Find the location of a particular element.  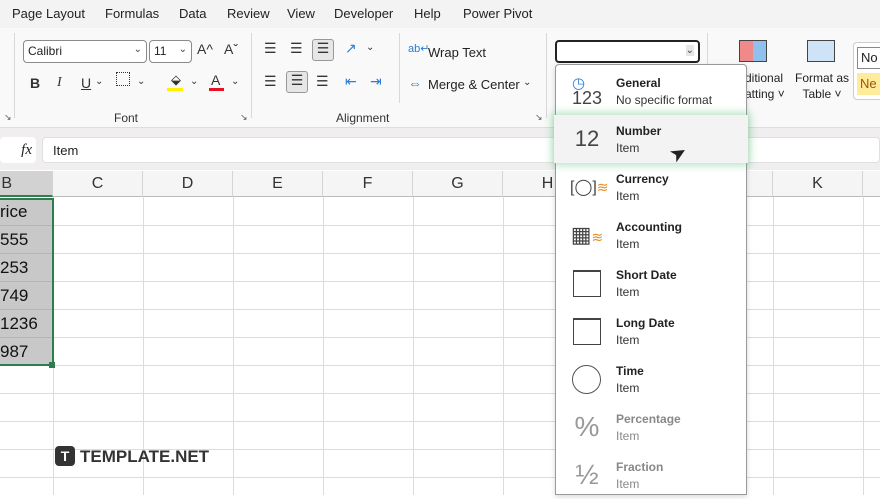

formula-input: Item is located at coordinates (461, 150).